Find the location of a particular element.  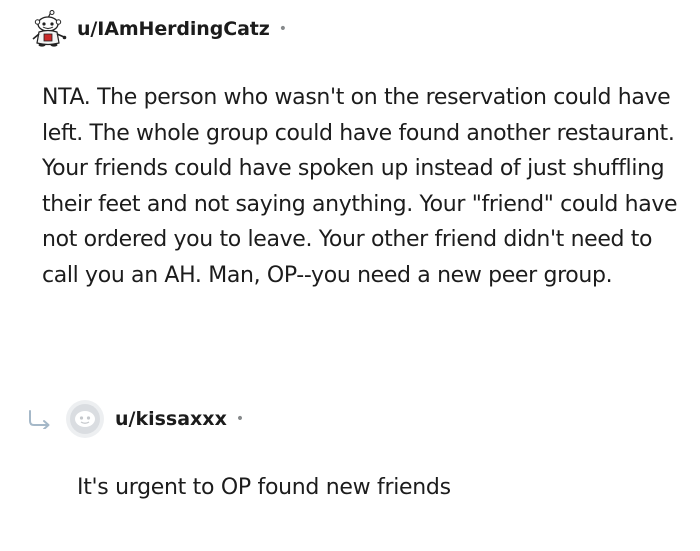

reply-header: u/kissaxxx • is located at coordinates (135, 419).